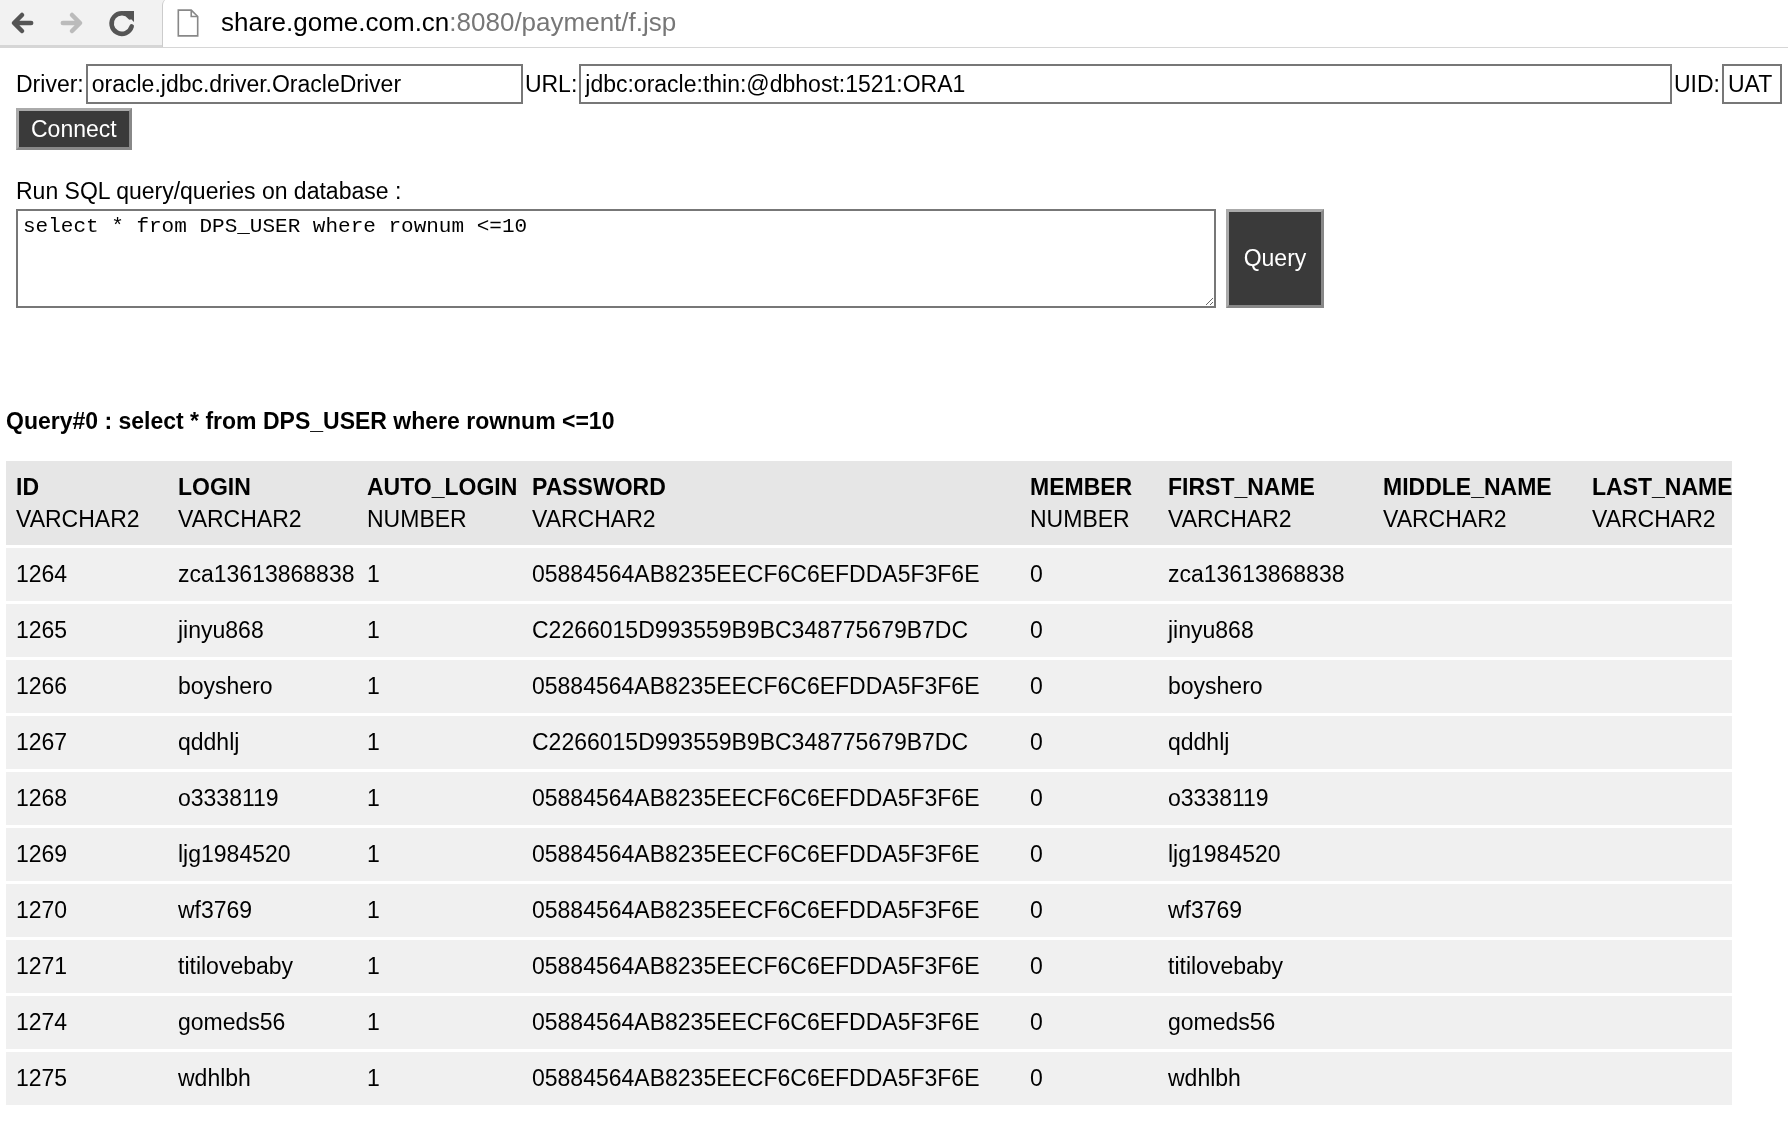 The image size is (1788, 1148). I want to click on page-icon, so click(188, 22).